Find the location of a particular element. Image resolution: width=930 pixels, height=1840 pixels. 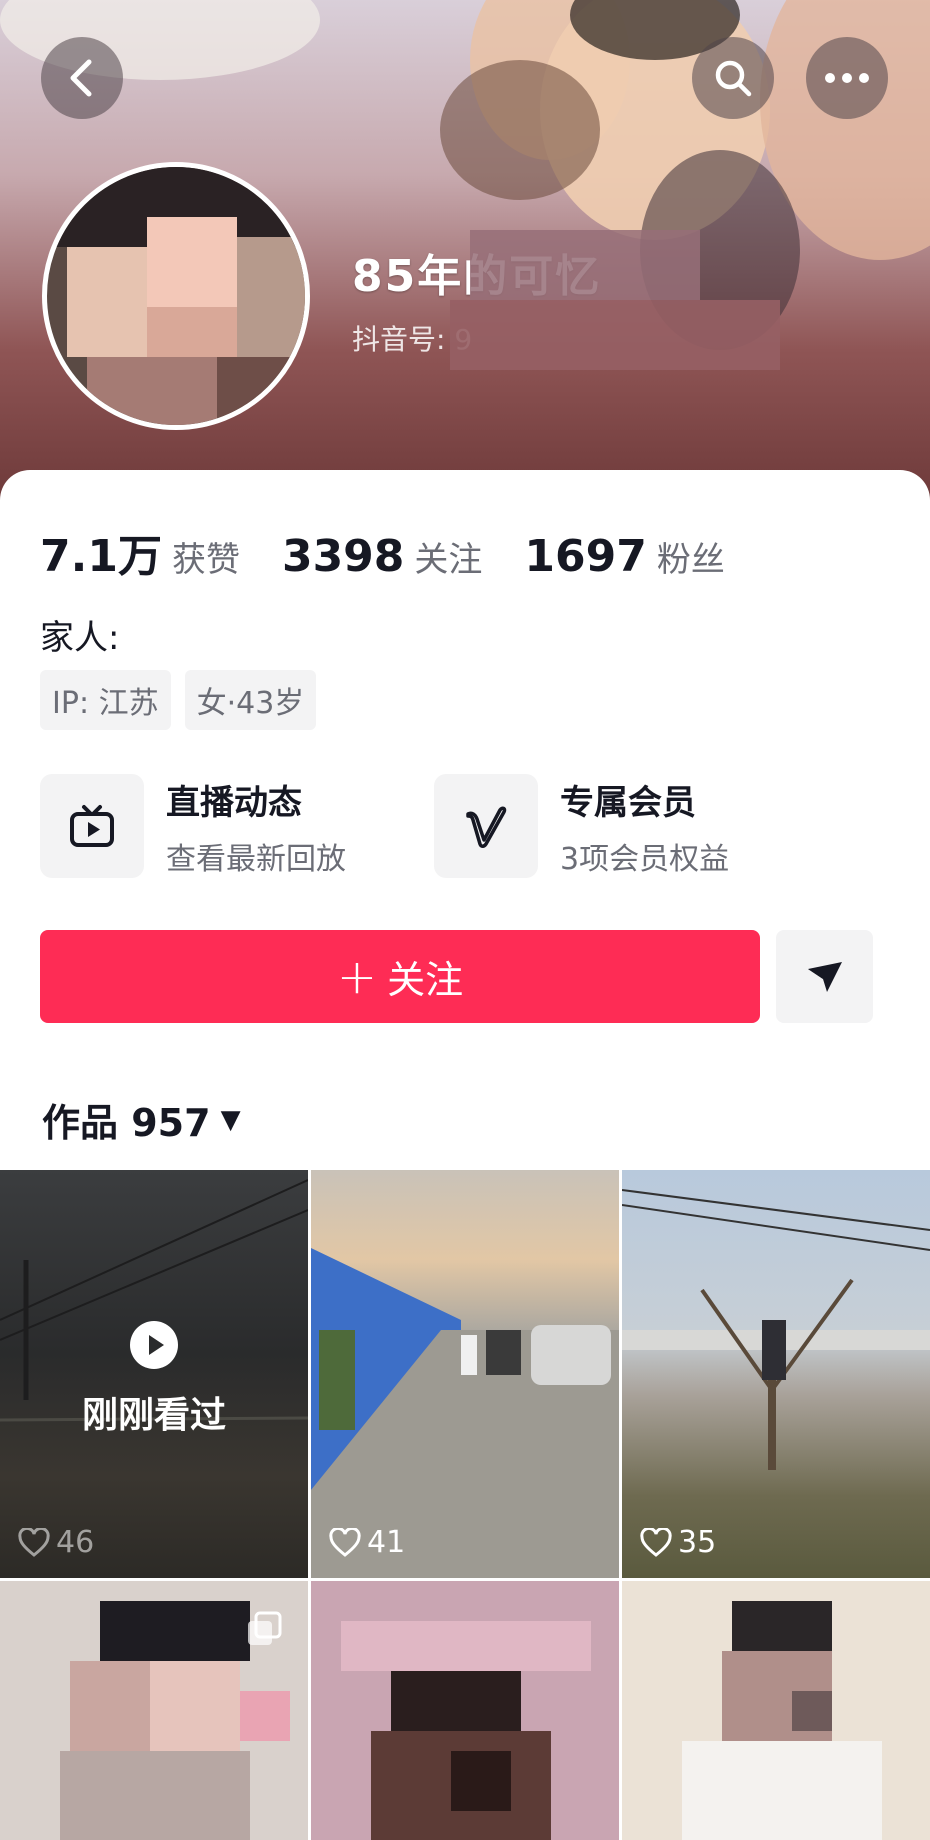

stats-row: 7.1万 获赞 3398 关注 1697 粉丝 is located at coordinates (403, 552).